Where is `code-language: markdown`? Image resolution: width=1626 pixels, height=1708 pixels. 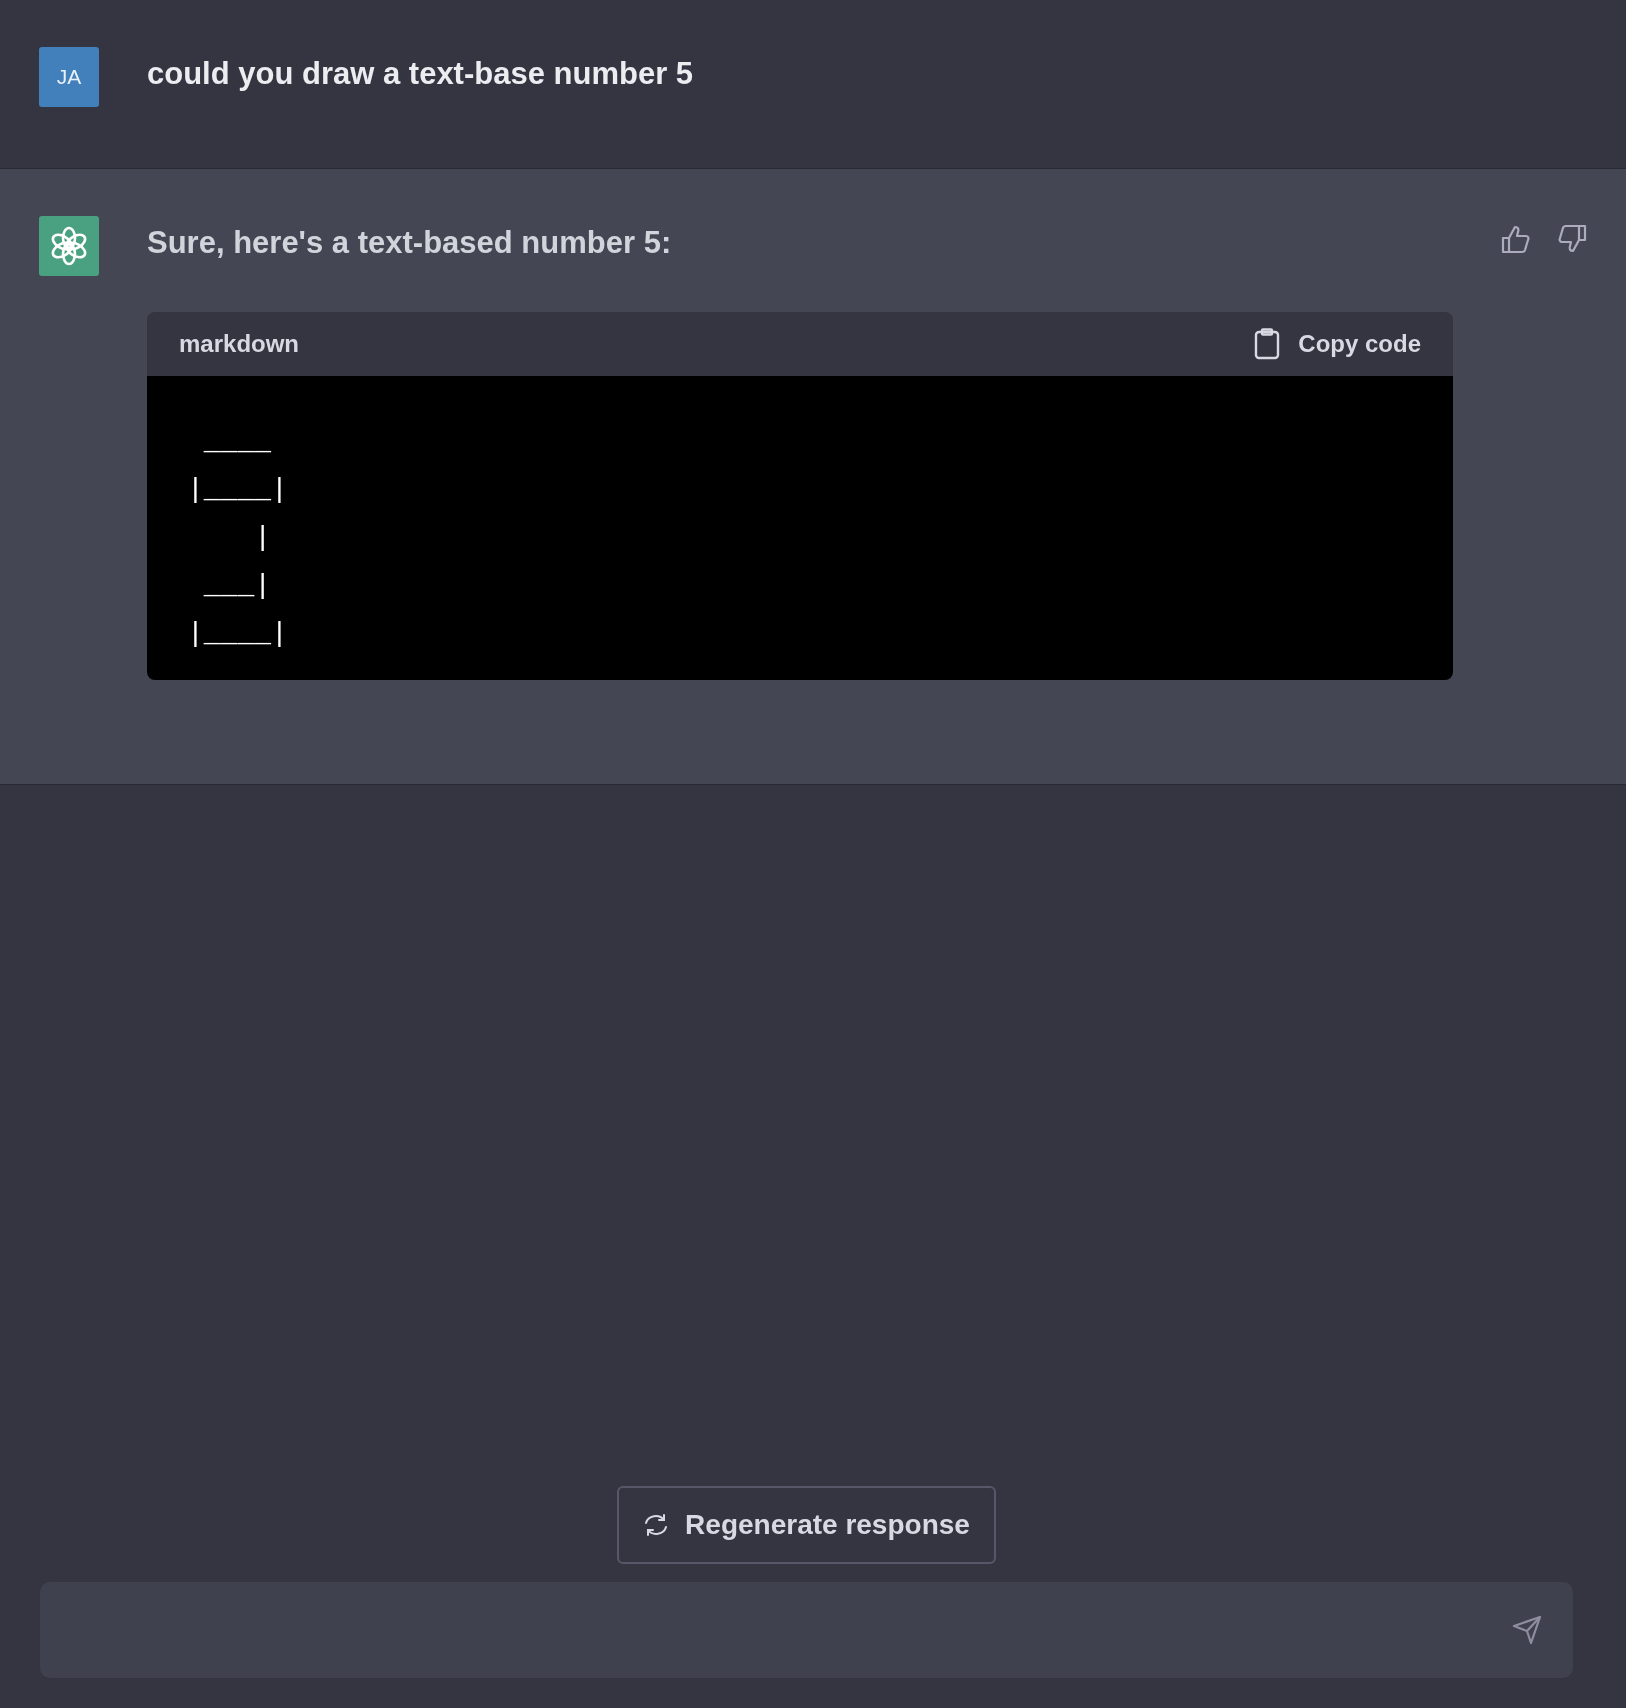 code-language: markdown is located at coordinates (239, 344).